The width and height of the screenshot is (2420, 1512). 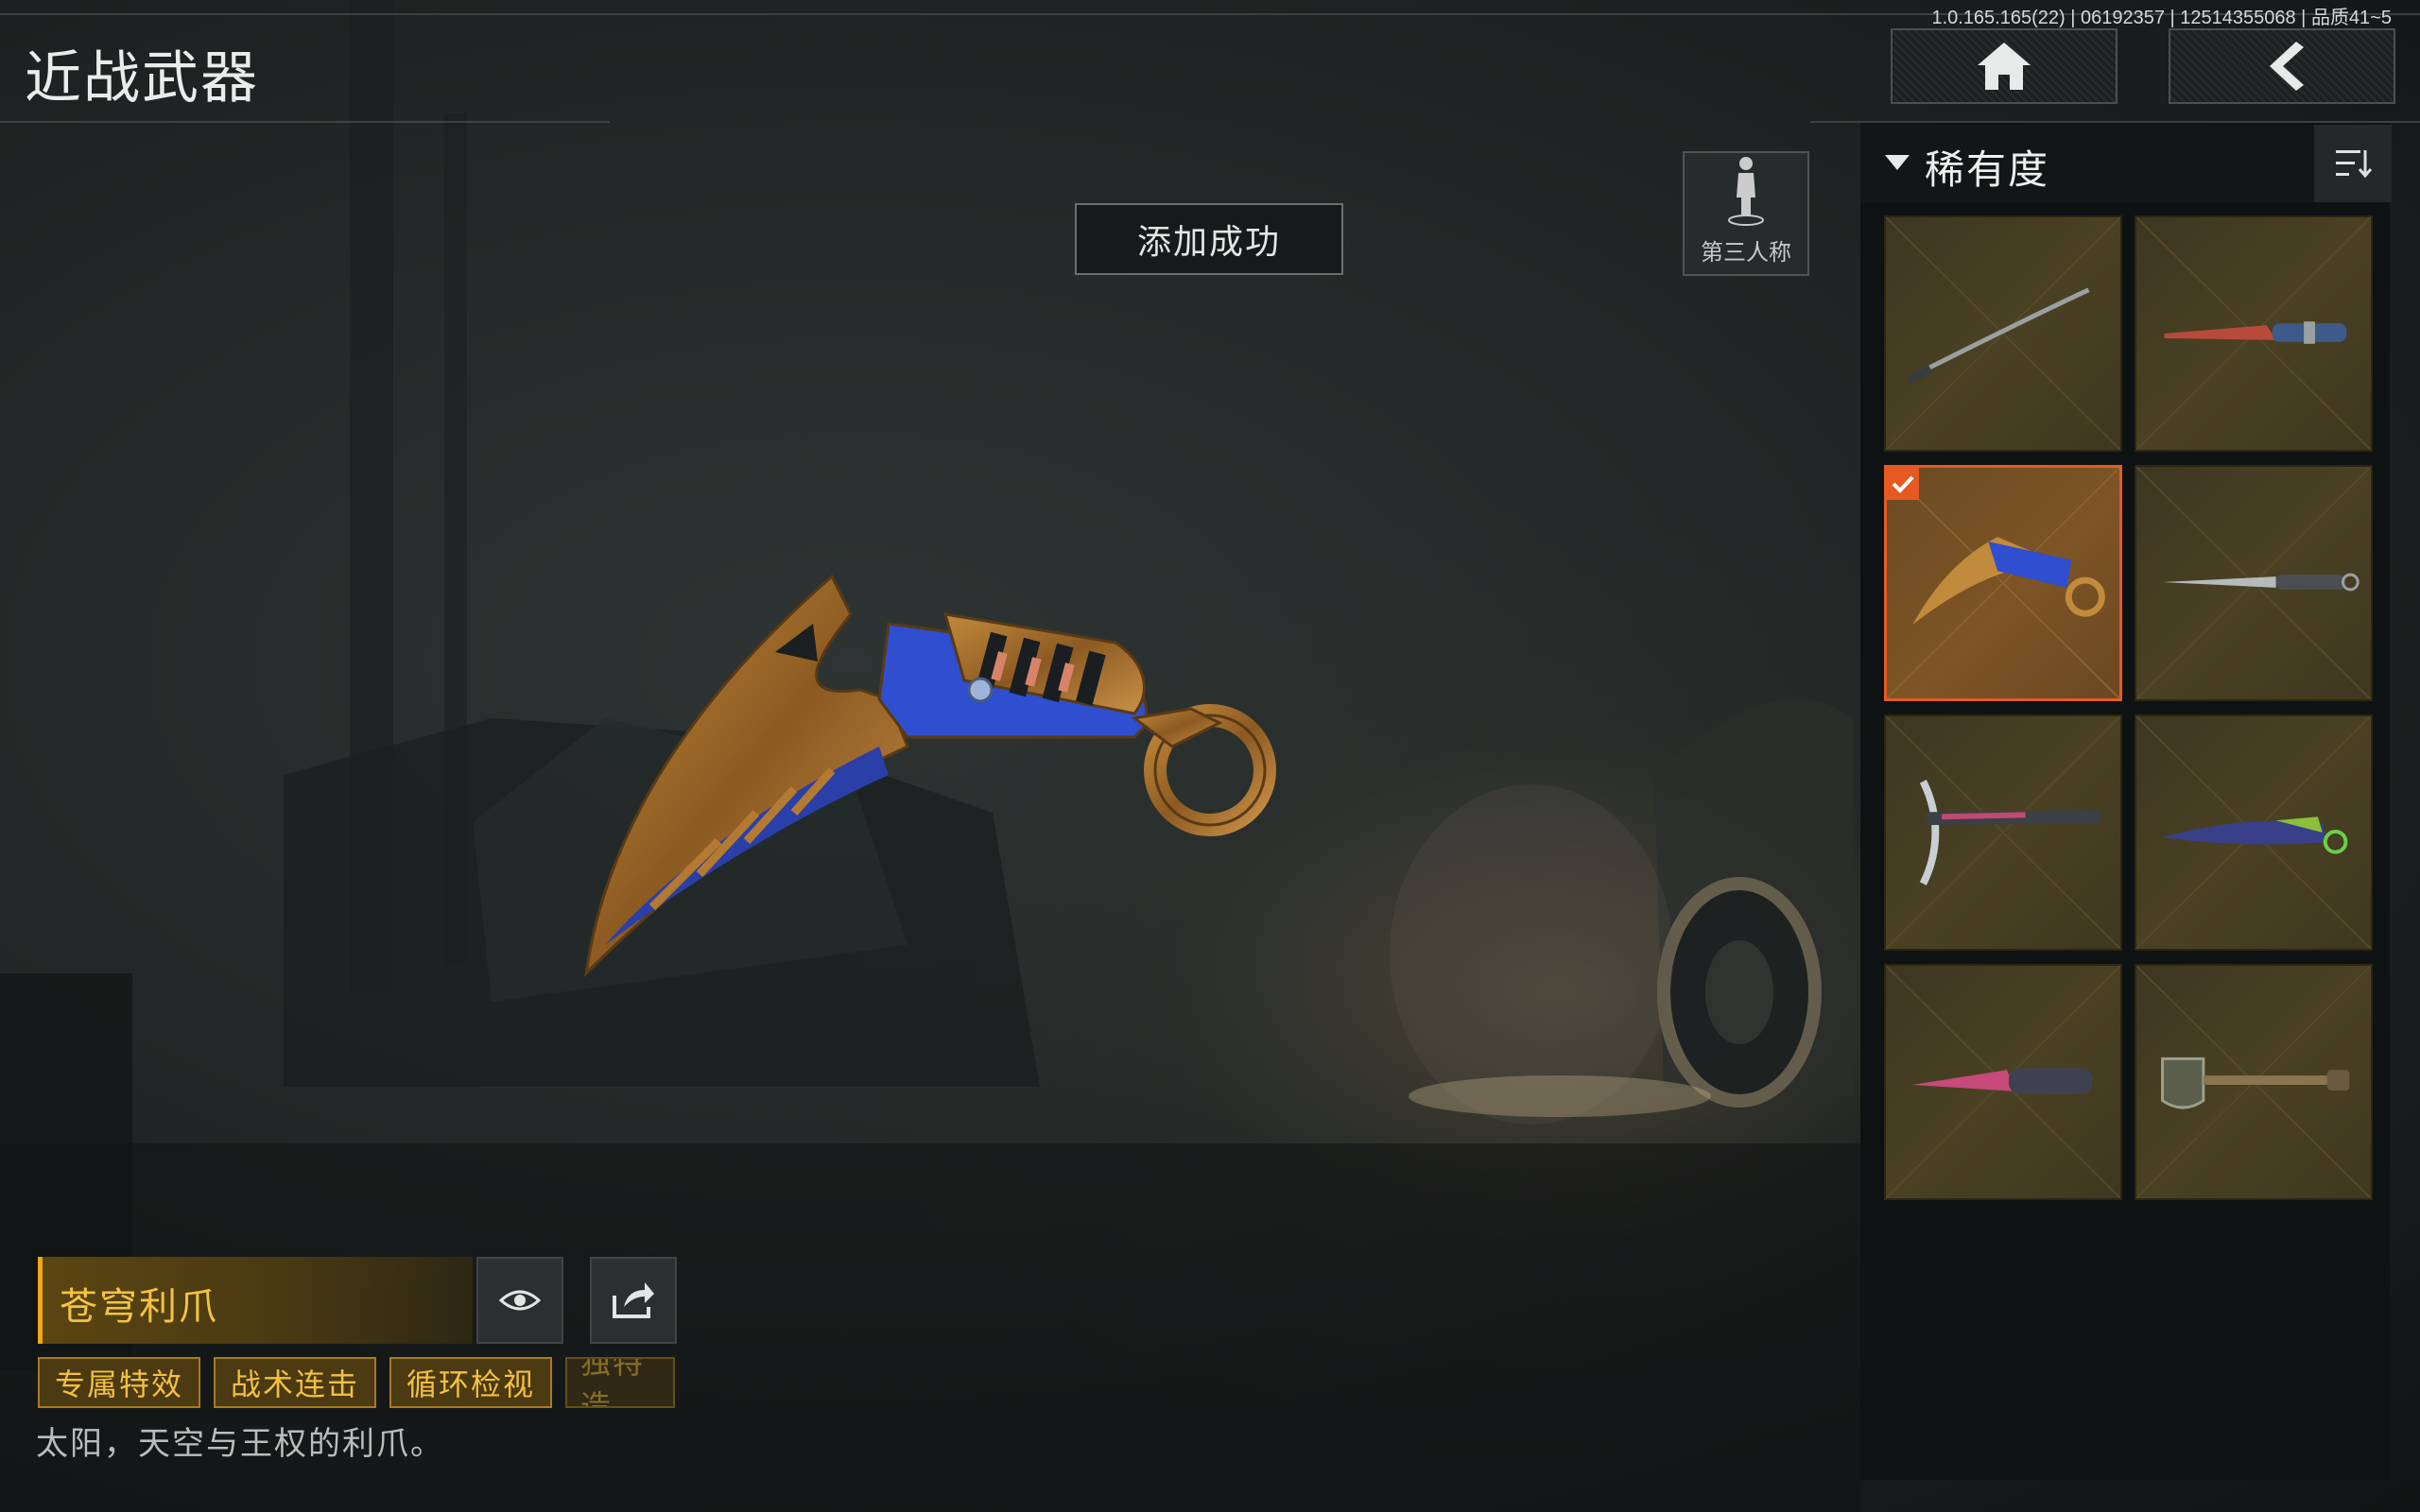 I want to click on chevron-down-icon, so click(x=1897, y=162).